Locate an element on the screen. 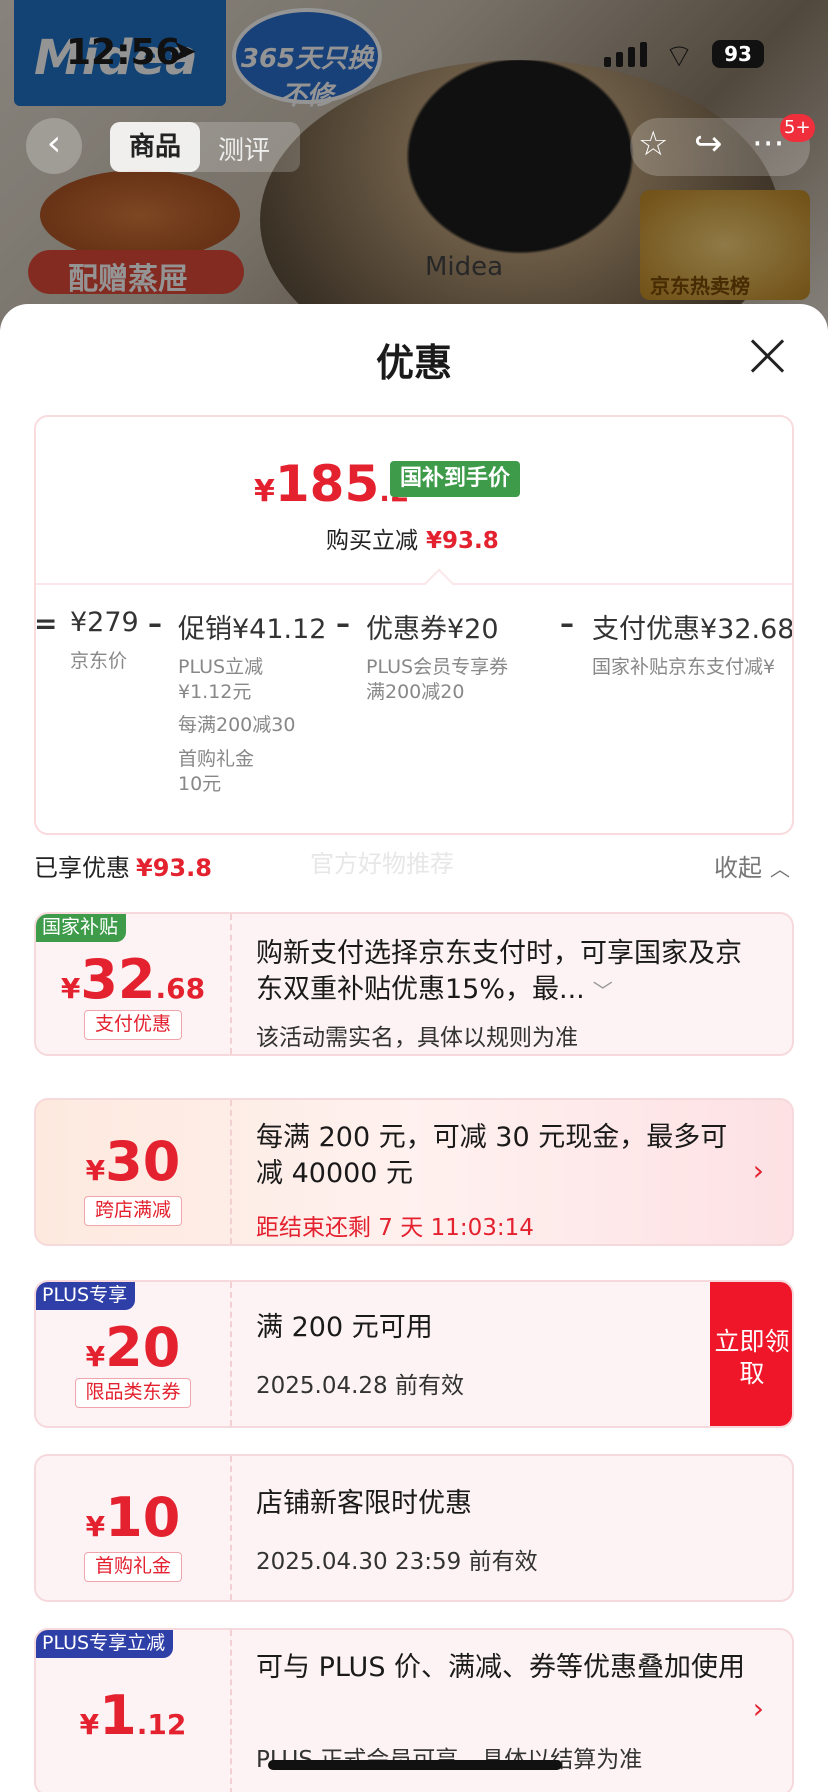 Image resolution: width=828 pixels, height=1792 pixels. coupon-type-label: 支付优惠 is located at coordinates (133, 1025).